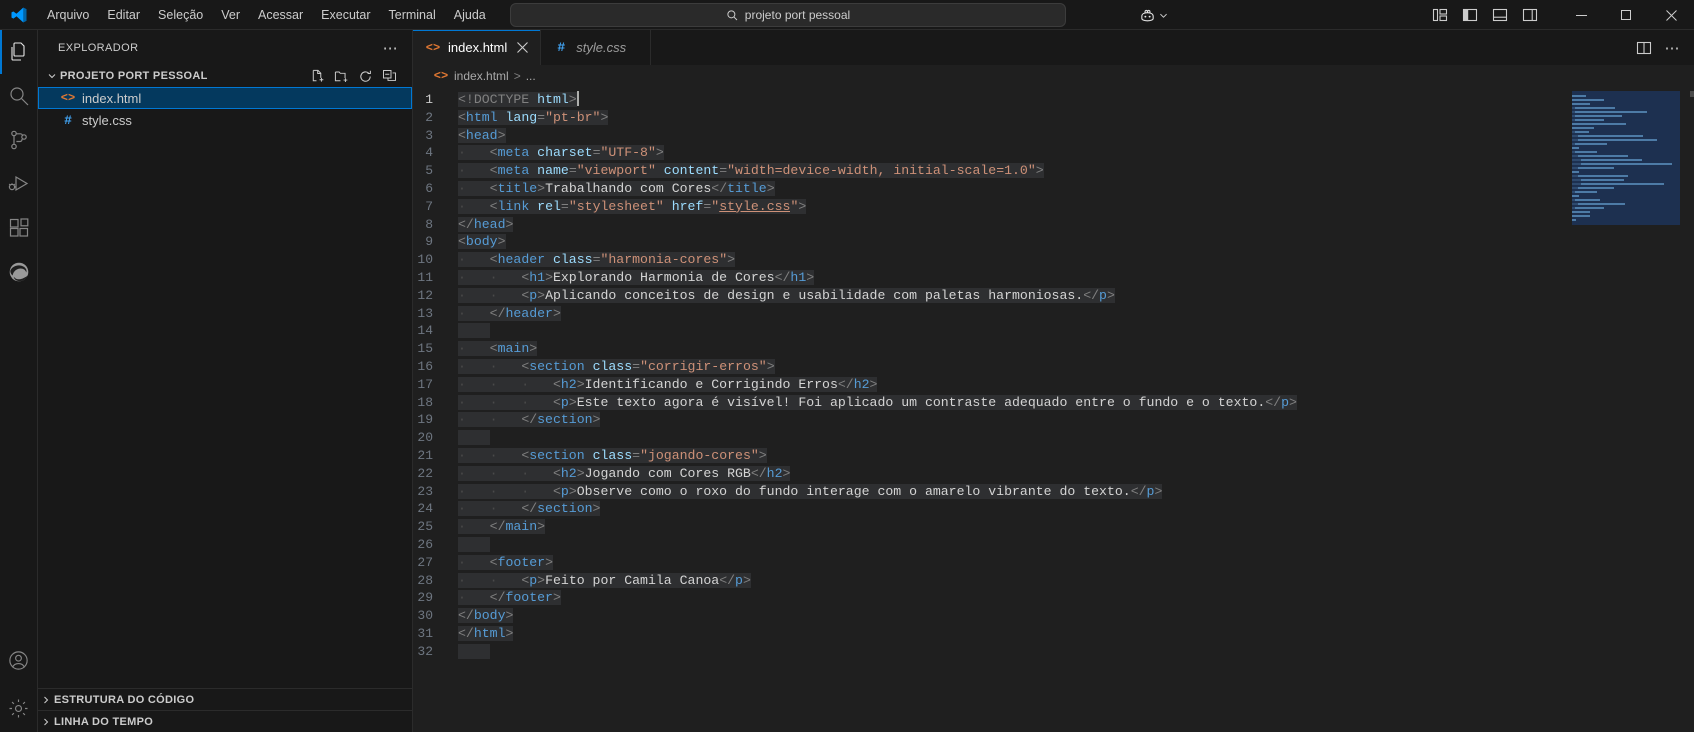  I want to click on code-line: 26, so click(992, 545).